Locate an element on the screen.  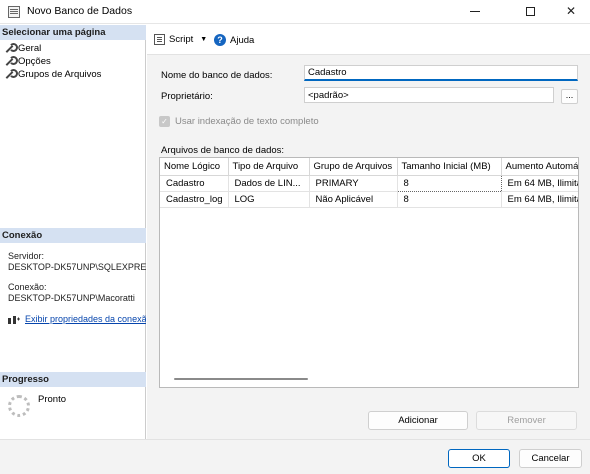
table-cell: PRIMARY is located at coordinates (353, 183).